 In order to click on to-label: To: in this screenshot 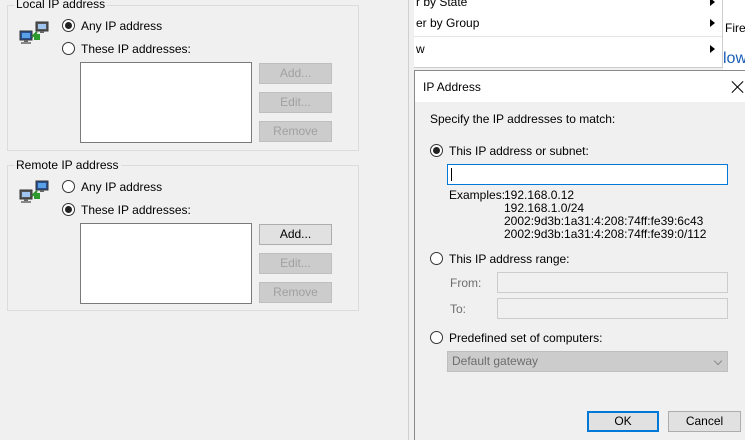, I will do `click(458, 309)`.